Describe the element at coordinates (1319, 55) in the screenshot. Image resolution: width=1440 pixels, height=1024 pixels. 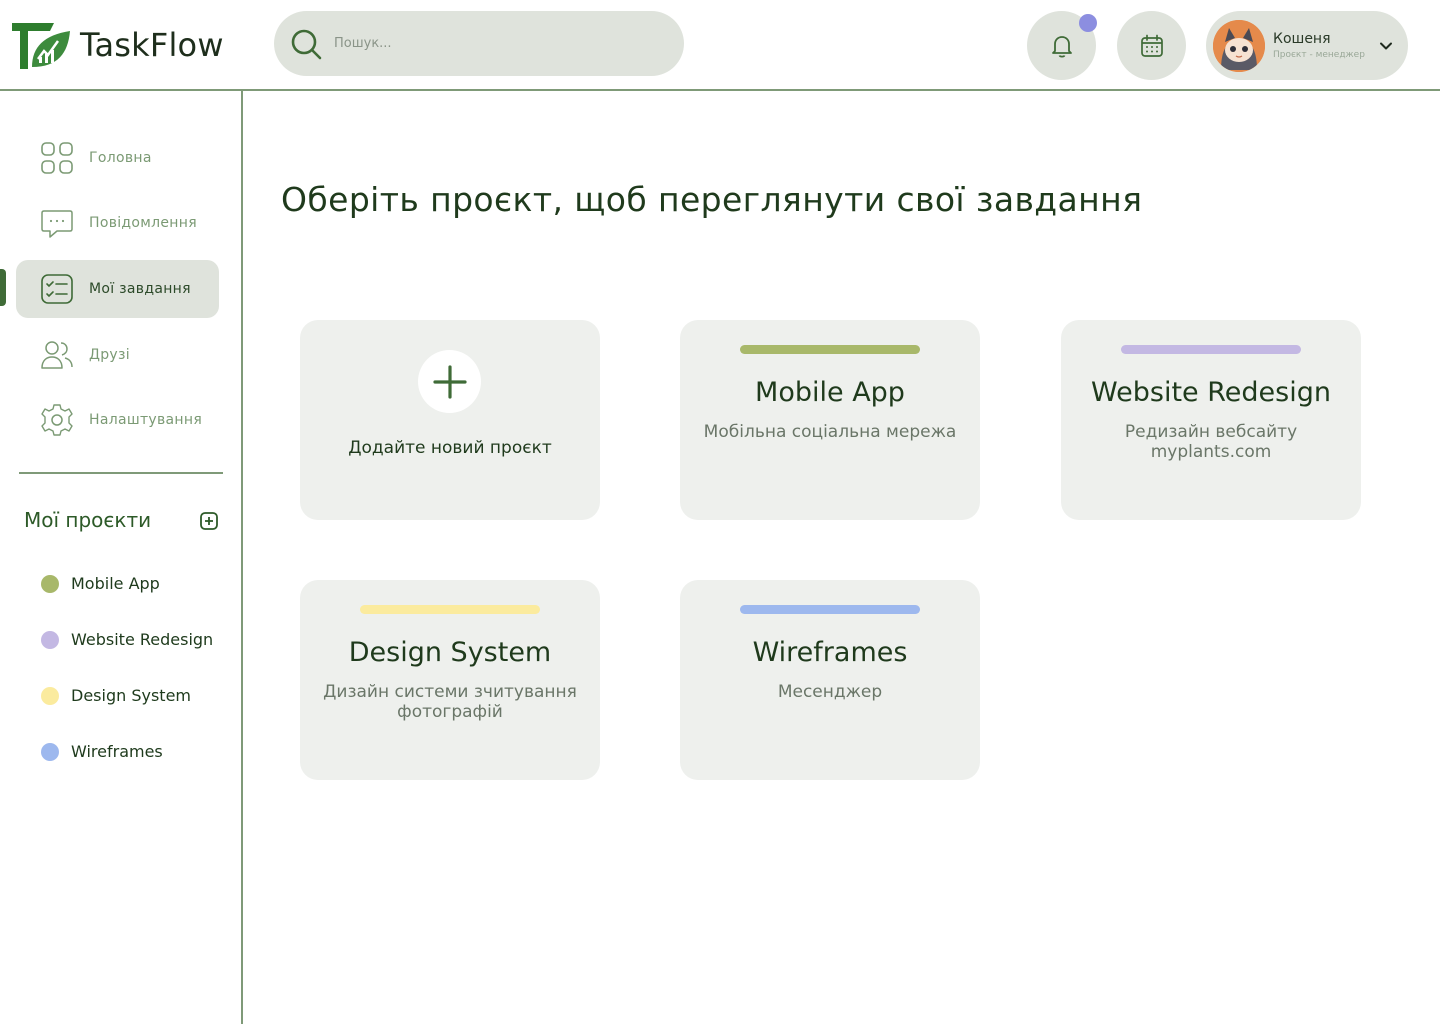
I see `user-role: Проєкт - менеджер` at that location.